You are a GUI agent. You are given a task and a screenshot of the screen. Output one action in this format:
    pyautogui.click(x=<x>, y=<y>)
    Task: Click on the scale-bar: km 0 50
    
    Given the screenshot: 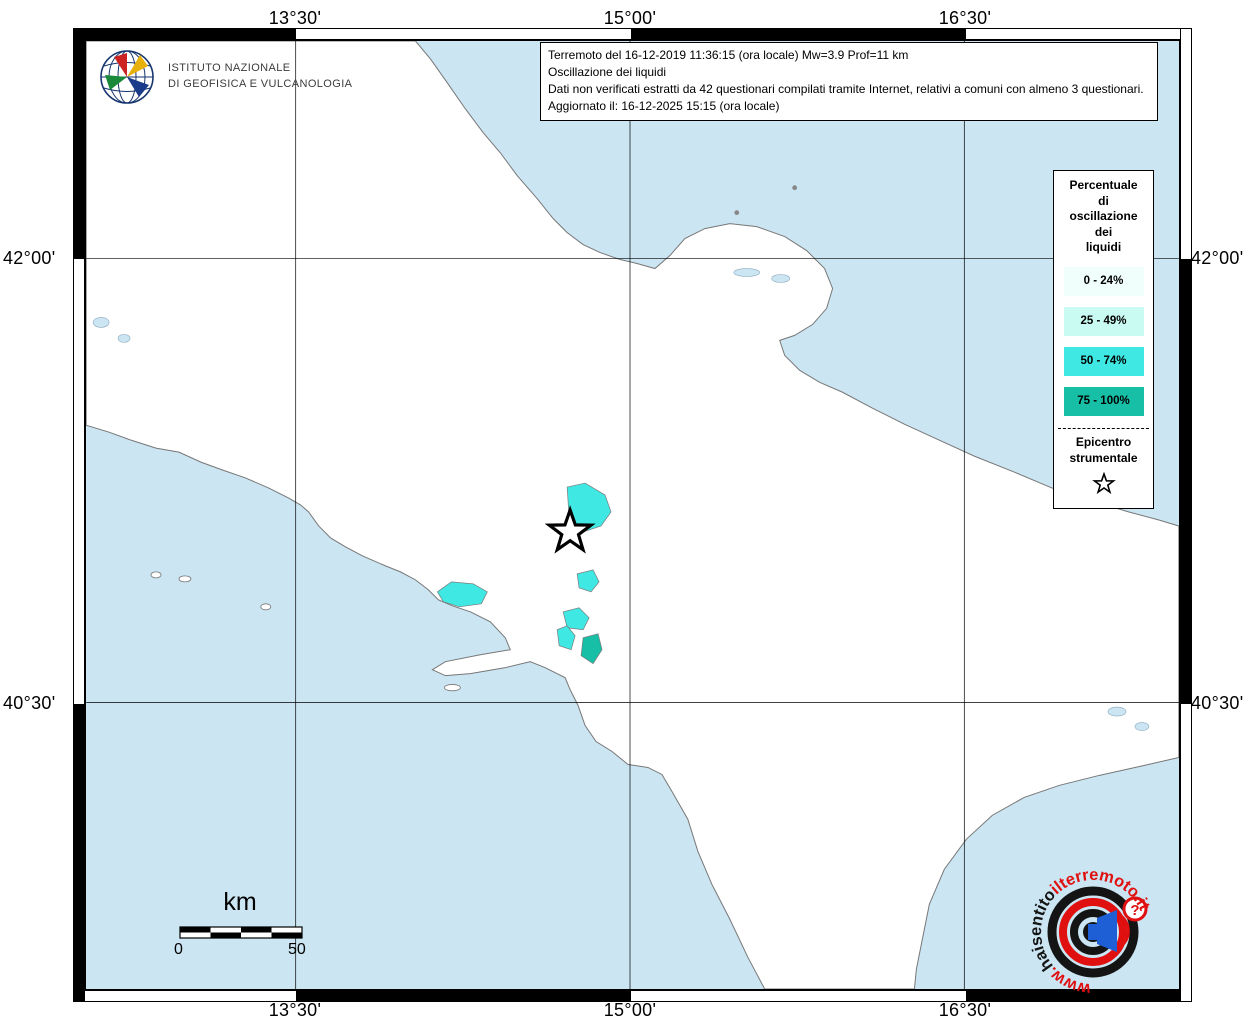 What is the action you would take?
    pyautogui.click(x=250, y=923)
    